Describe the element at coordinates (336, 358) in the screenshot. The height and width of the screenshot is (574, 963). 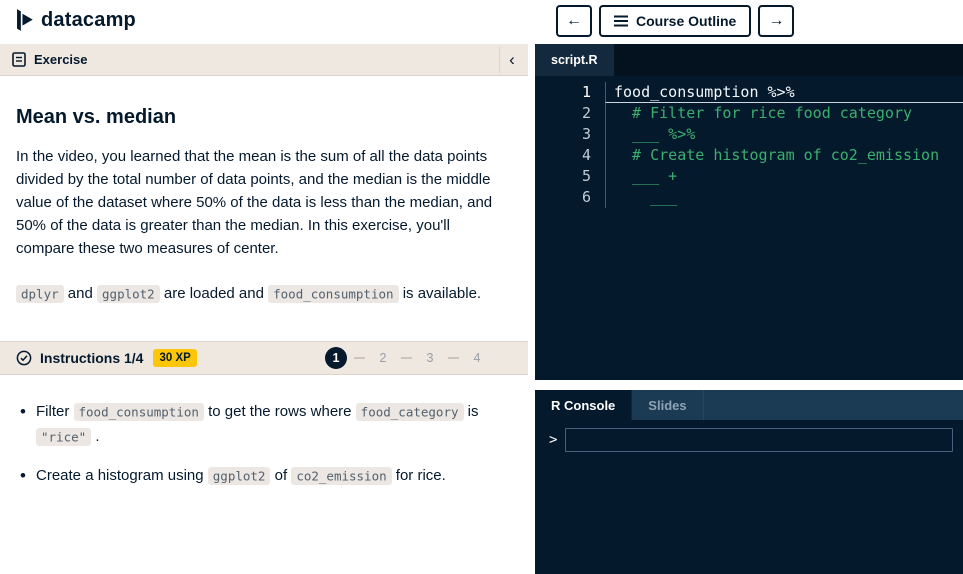
I see `instructions-page-1: 1` at that location.